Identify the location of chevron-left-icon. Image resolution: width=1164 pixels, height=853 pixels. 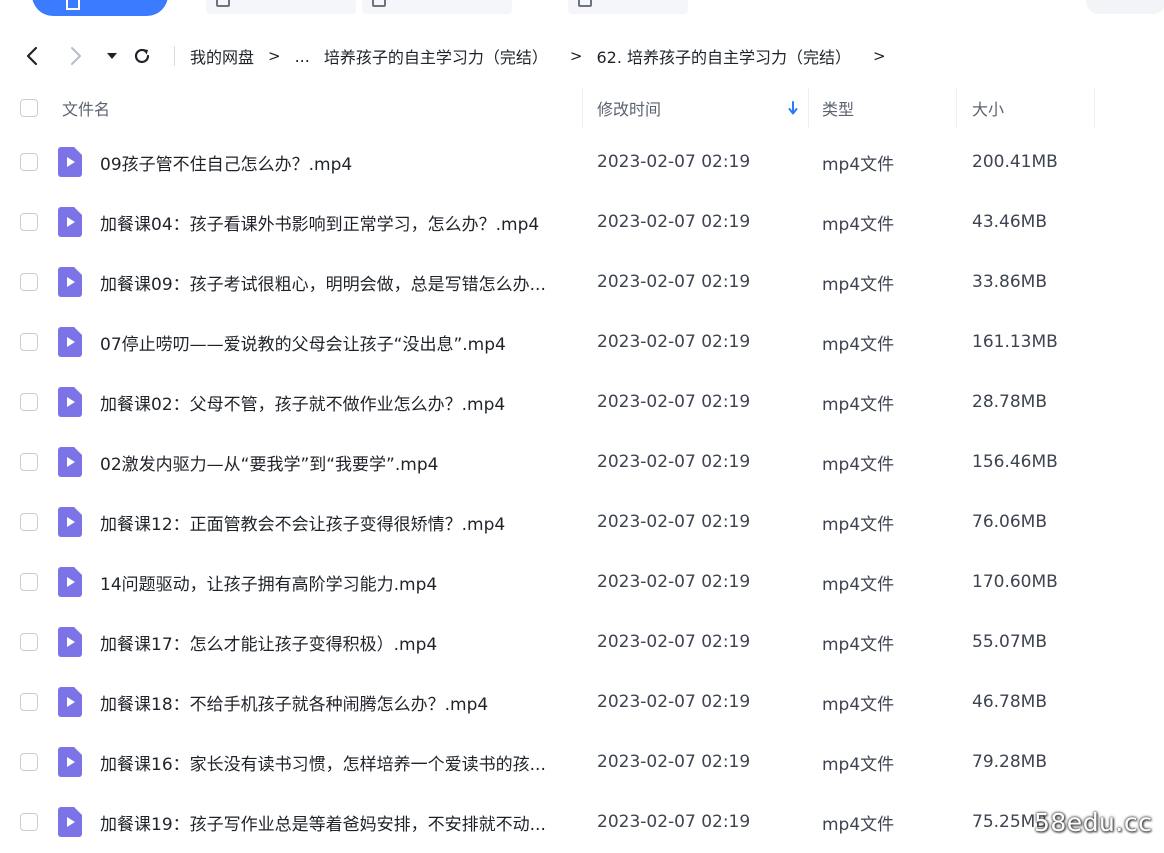
(32, 56).